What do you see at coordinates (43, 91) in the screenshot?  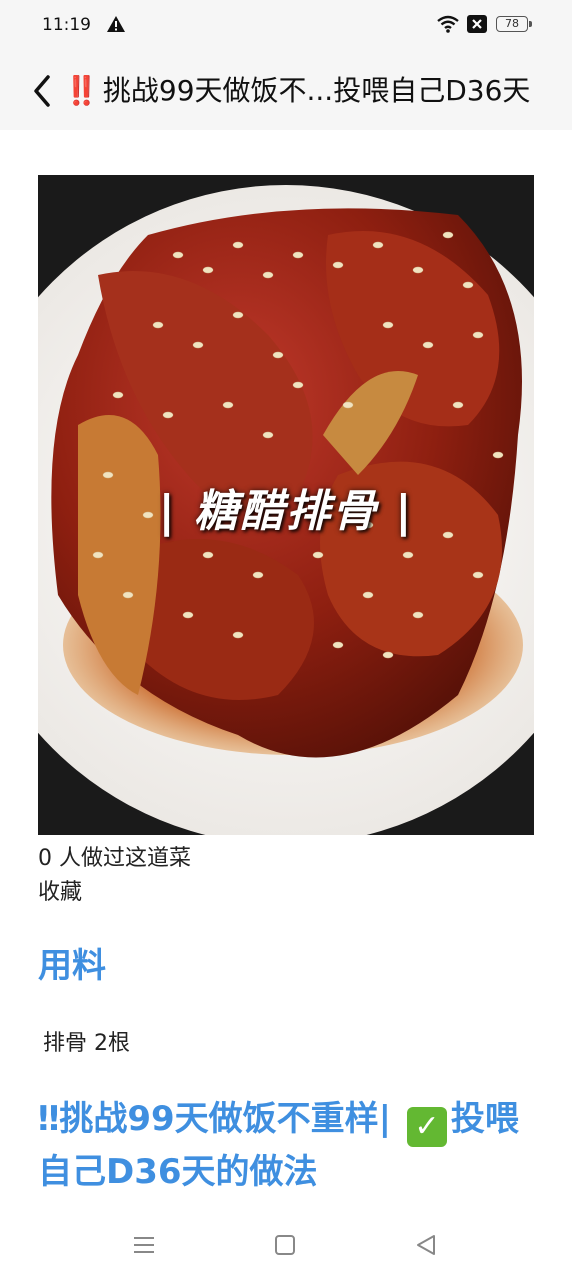 I see `back-arrow-icon` at bounding box center [43, 91].